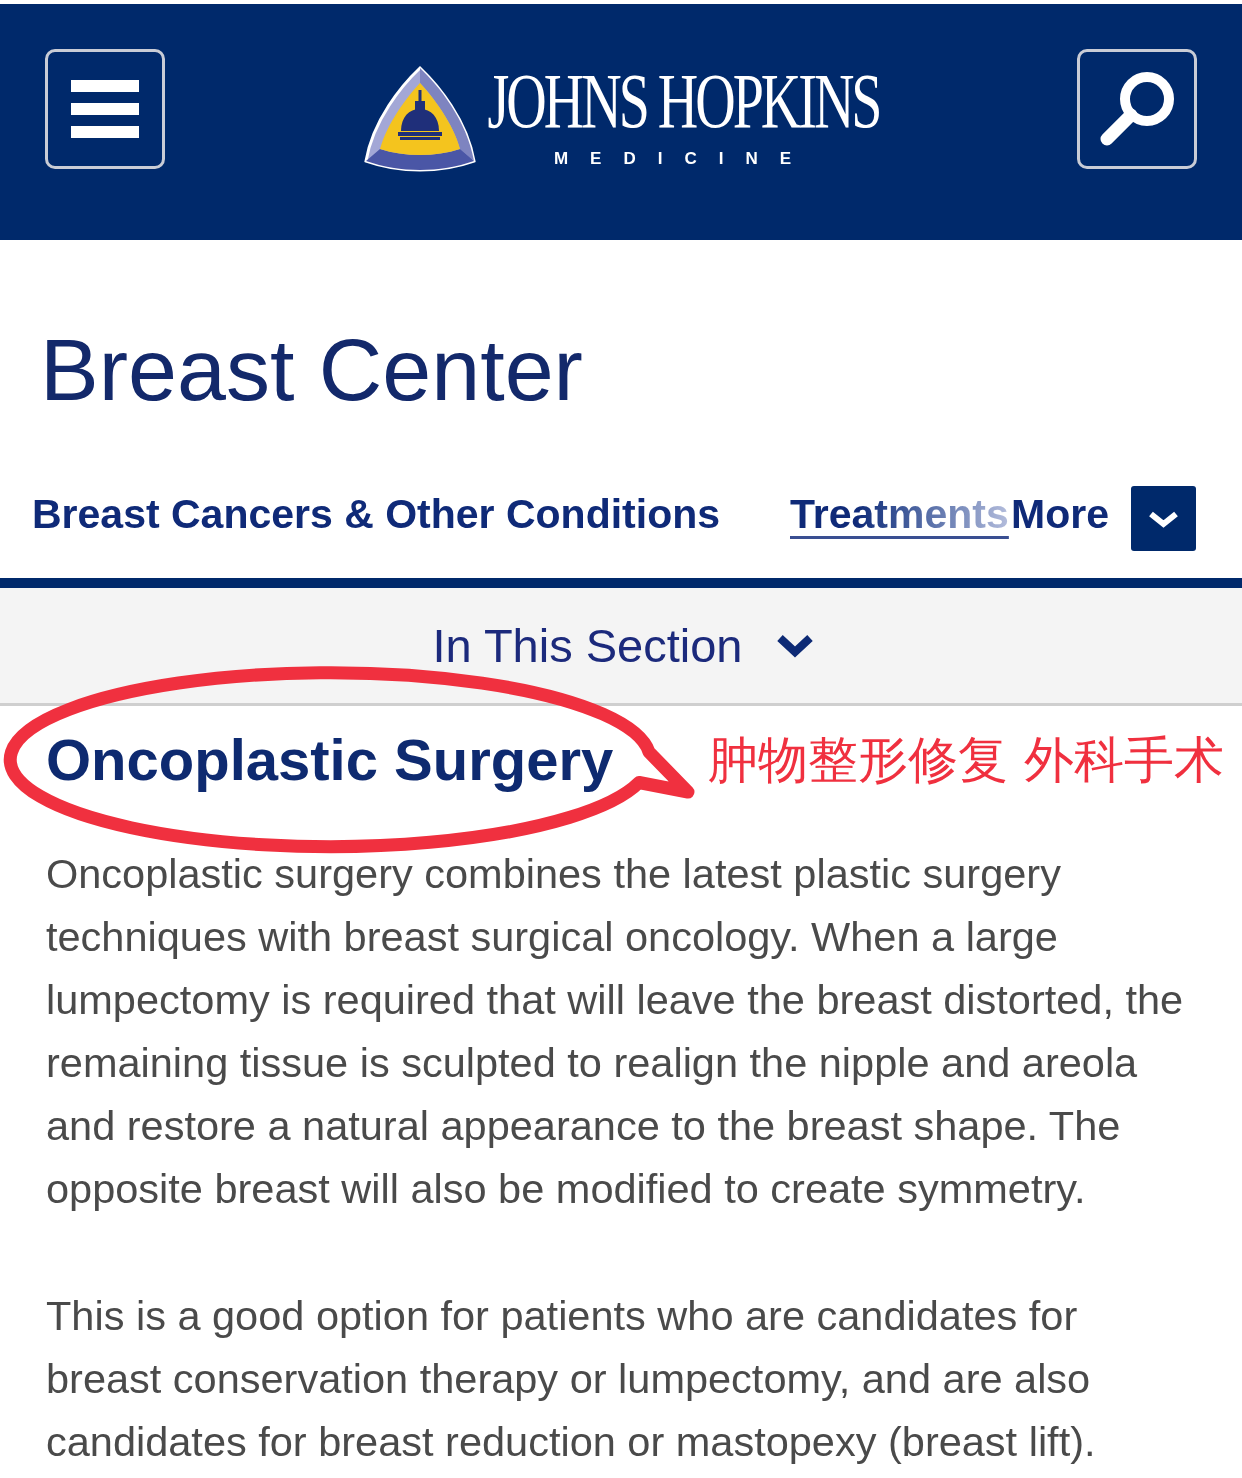 This screenshot has height=1478, width=1242. Describe the element at coordinates (621, 645) in the screenshot. I see `section-menu-button: In This Section` at that location.